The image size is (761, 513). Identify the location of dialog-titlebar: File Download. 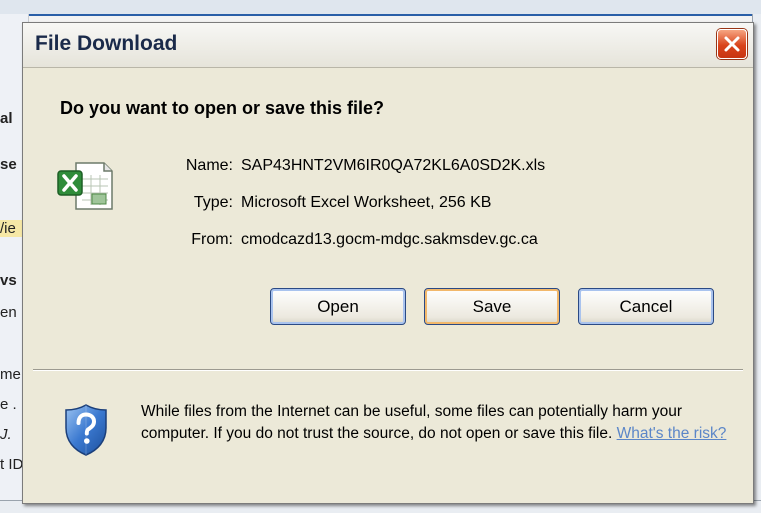
(388, 45).